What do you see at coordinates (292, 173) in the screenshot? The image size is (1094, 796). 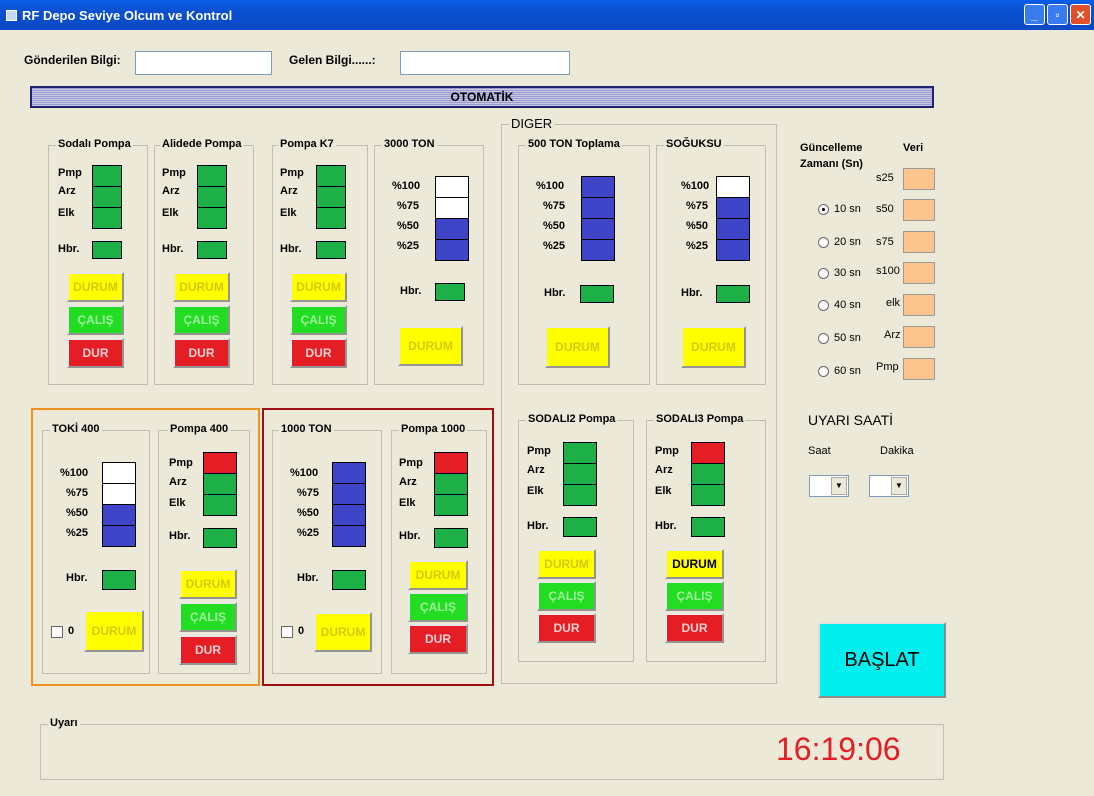 I see `pmp-label: Pmp` at bounding box center [292, 173].